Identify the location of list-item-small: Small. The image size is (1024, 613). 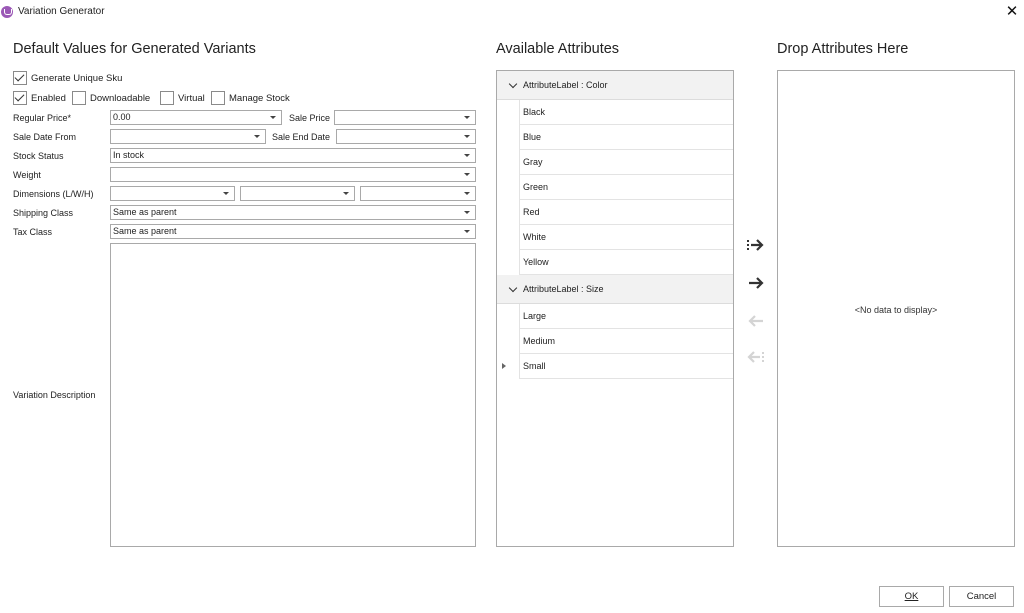
(615, 366).